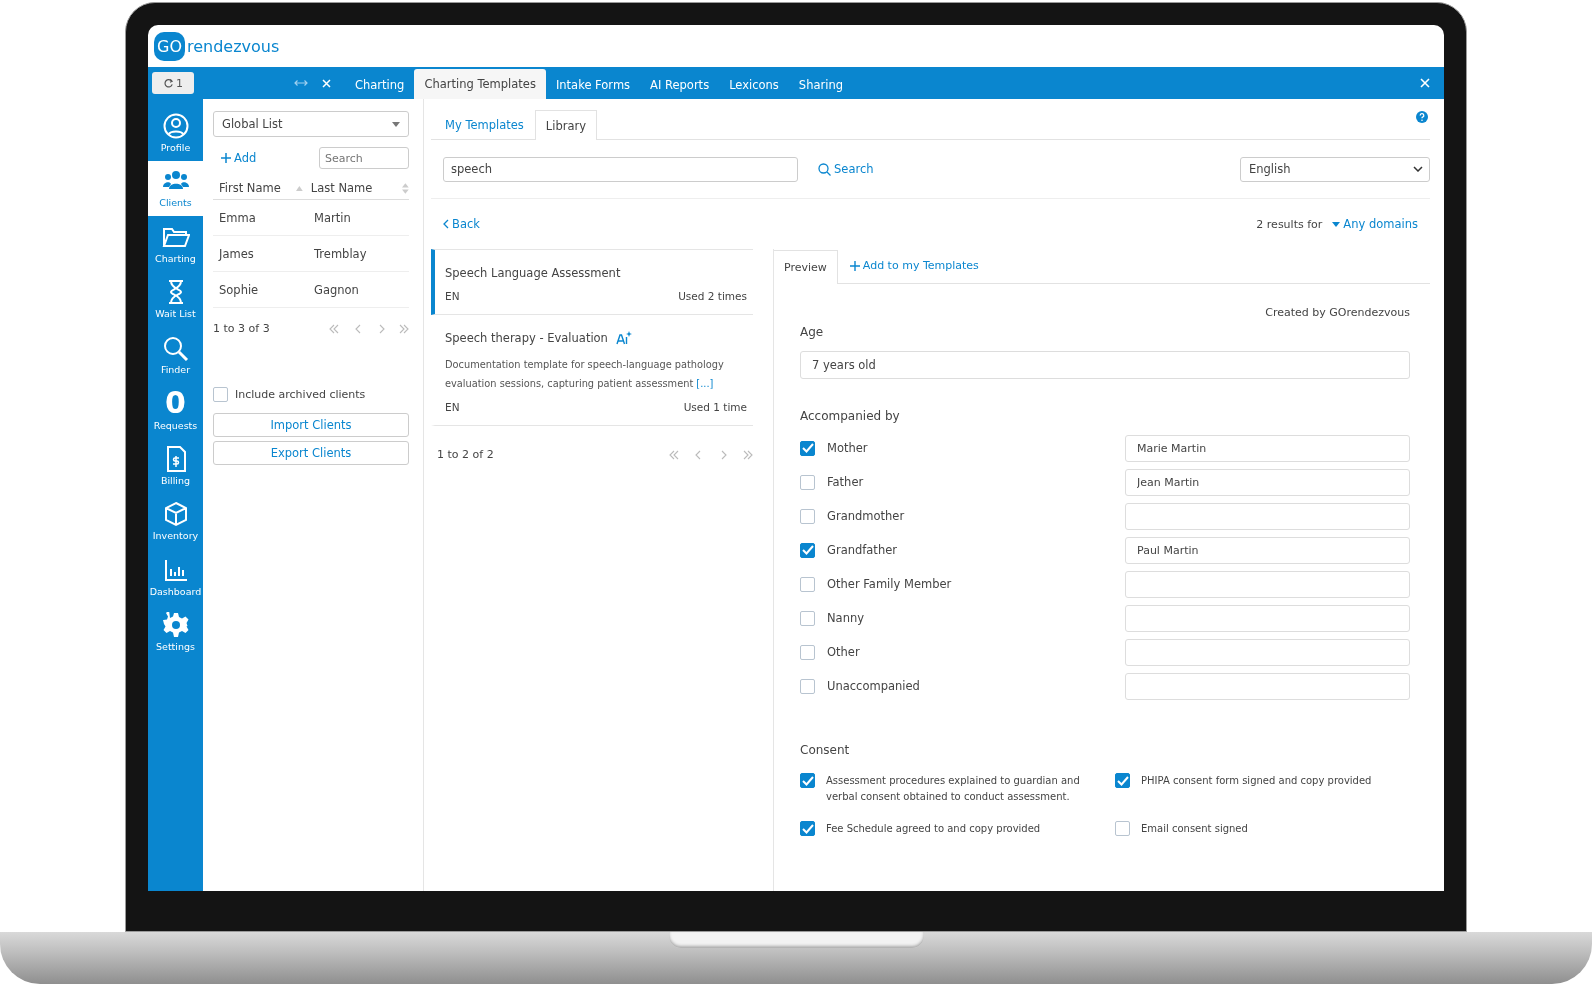 The image size is (1592, 988). Describe the element at coordinates (873, 686) in the screenshot. I see `checkbox-label: Unaccompanied` at that location.